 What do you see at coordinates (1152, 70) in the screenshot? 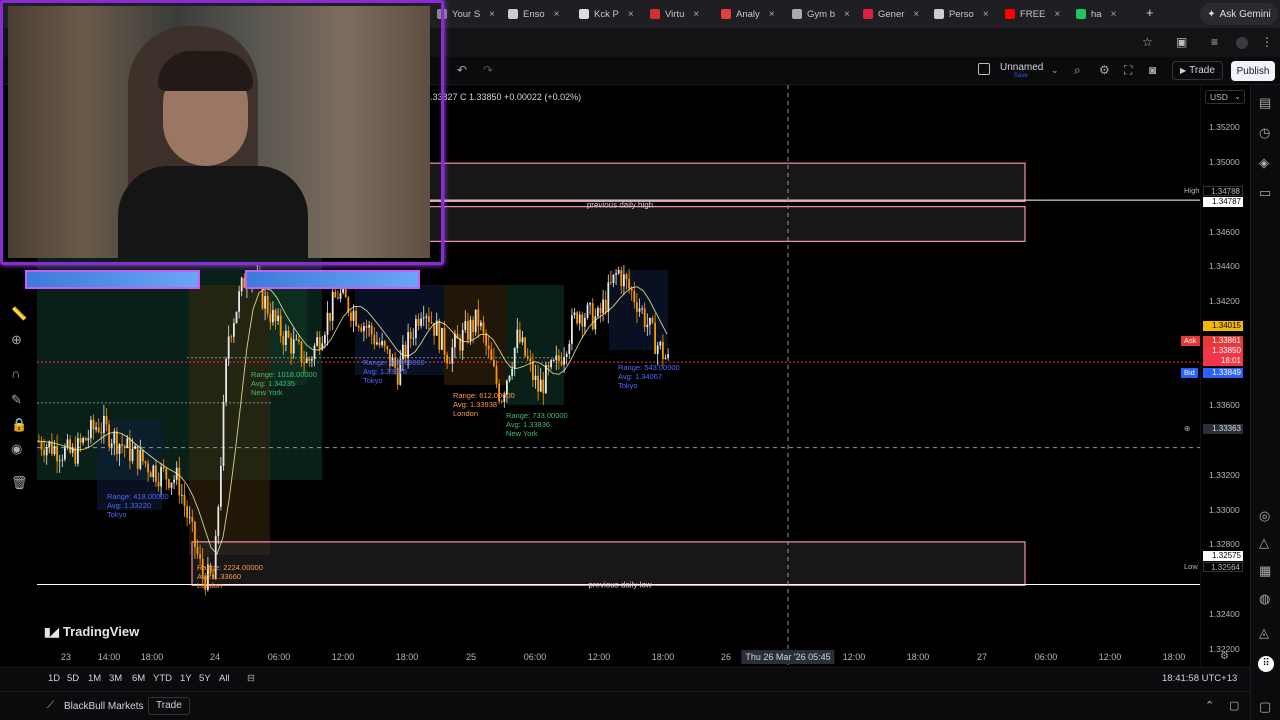
I see `camera-icon: ◙` at bounding box center [1152, 70].